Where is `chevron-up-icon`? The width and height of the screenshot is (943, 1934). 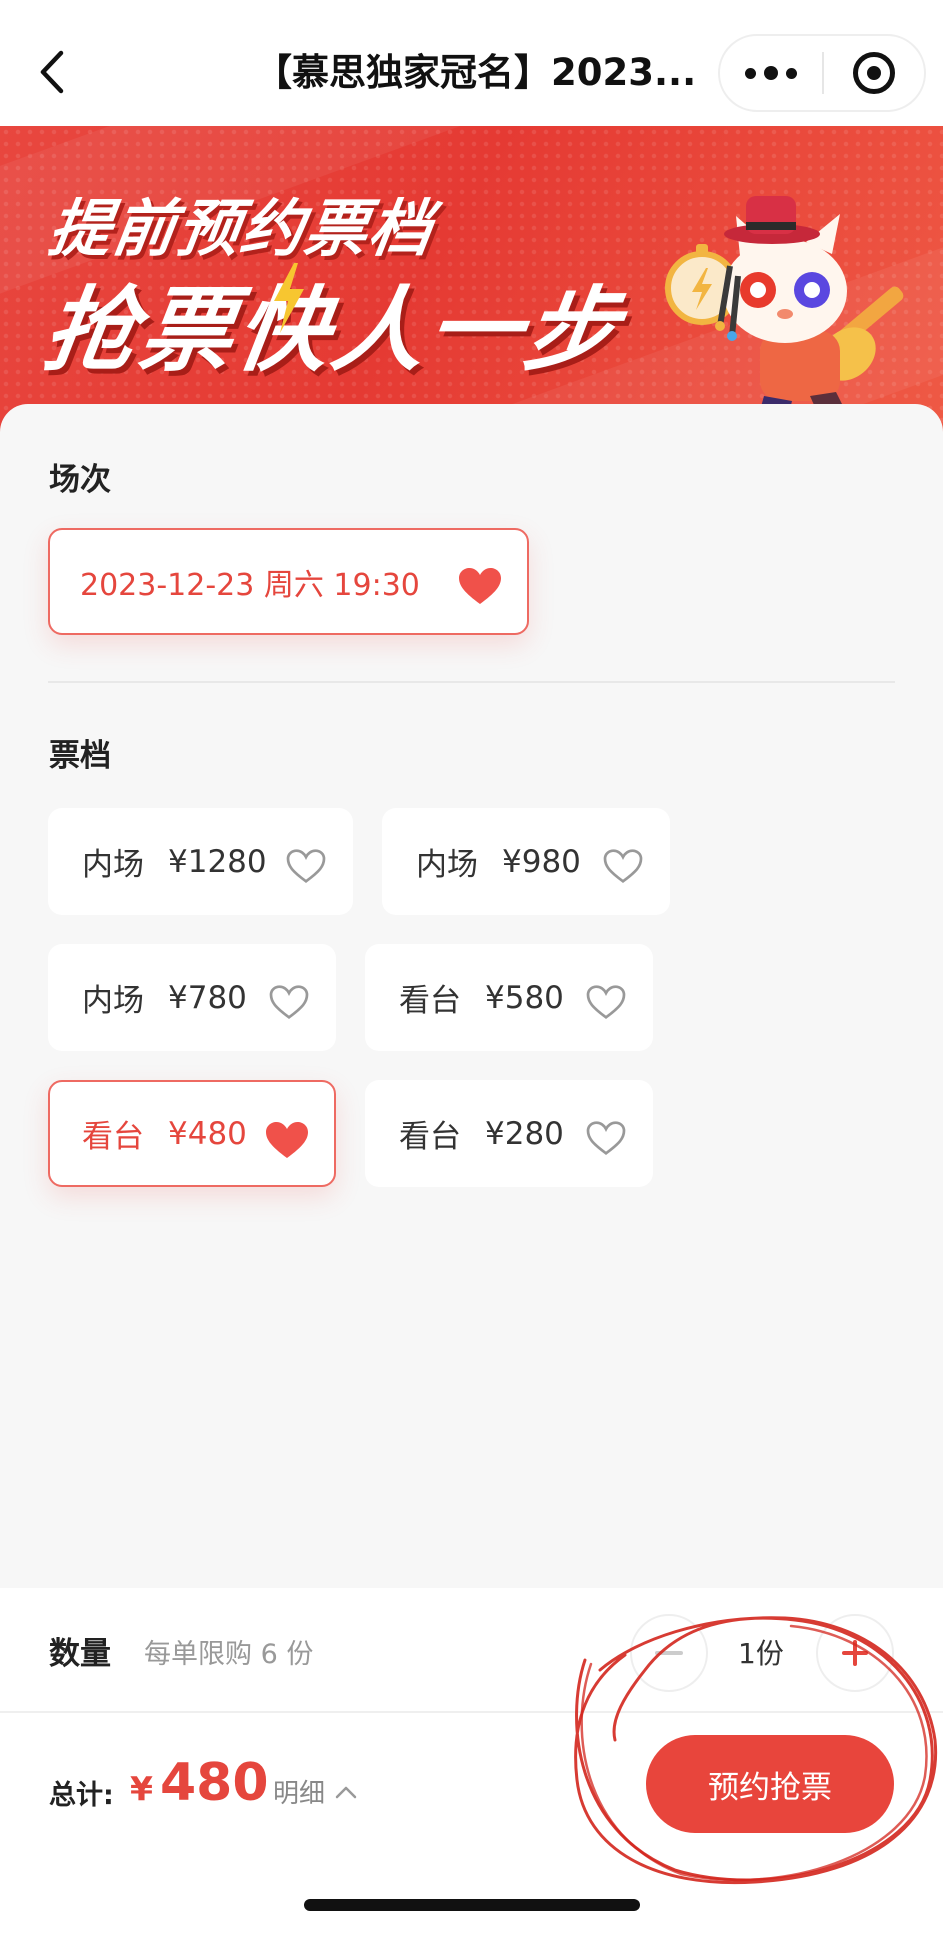
chevron-up-icon is located at coordinates (346, 1792).